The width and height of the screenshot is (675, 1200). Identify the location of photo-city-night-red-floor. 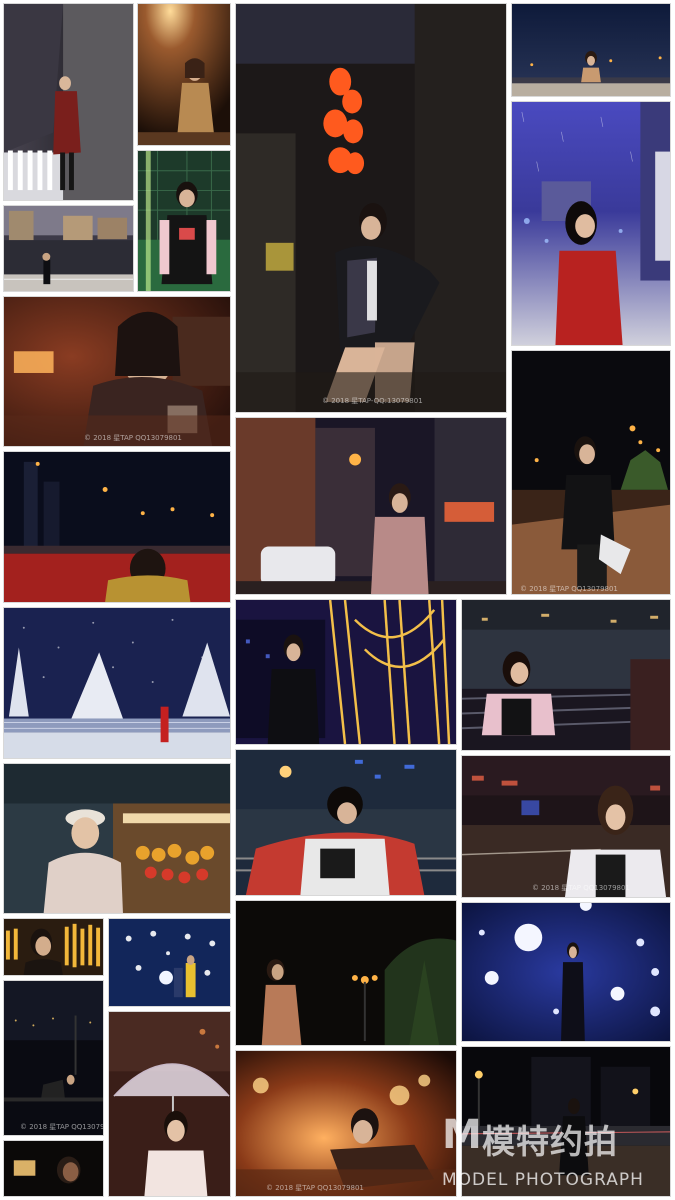
(117, 527).